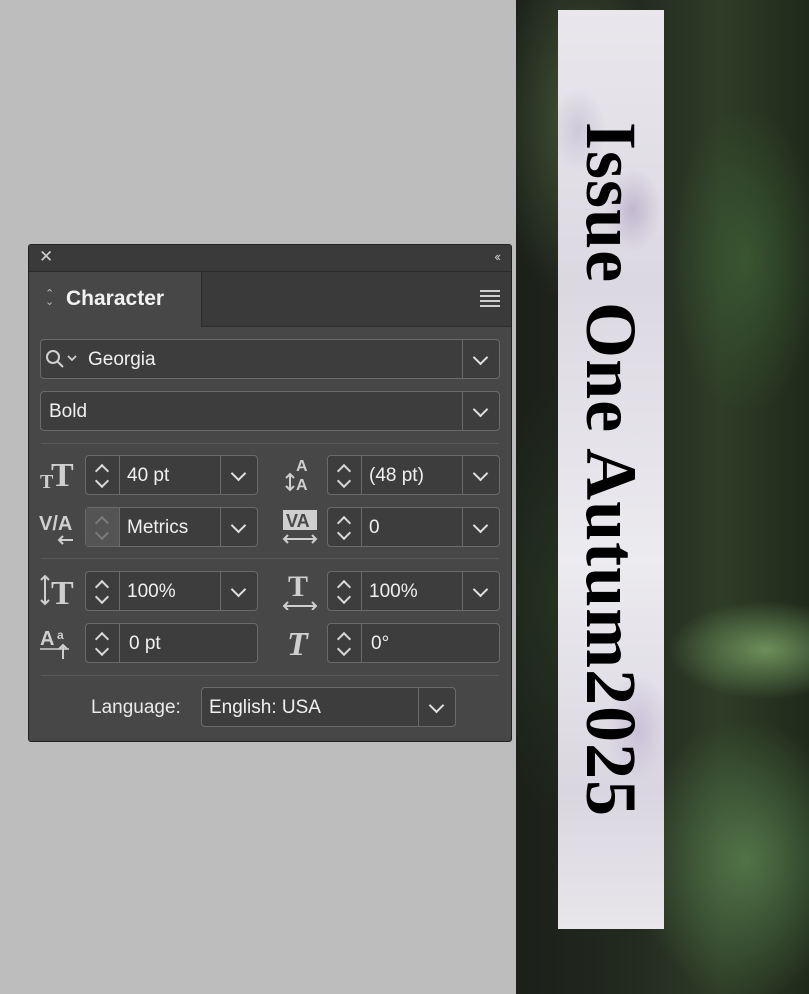 The width and height of the screenshot is (809, 994). What do you see at coordinates (103, 591) in the screenshot?
I see `vertical-scale-stepper` at bounding box center [103, 591].